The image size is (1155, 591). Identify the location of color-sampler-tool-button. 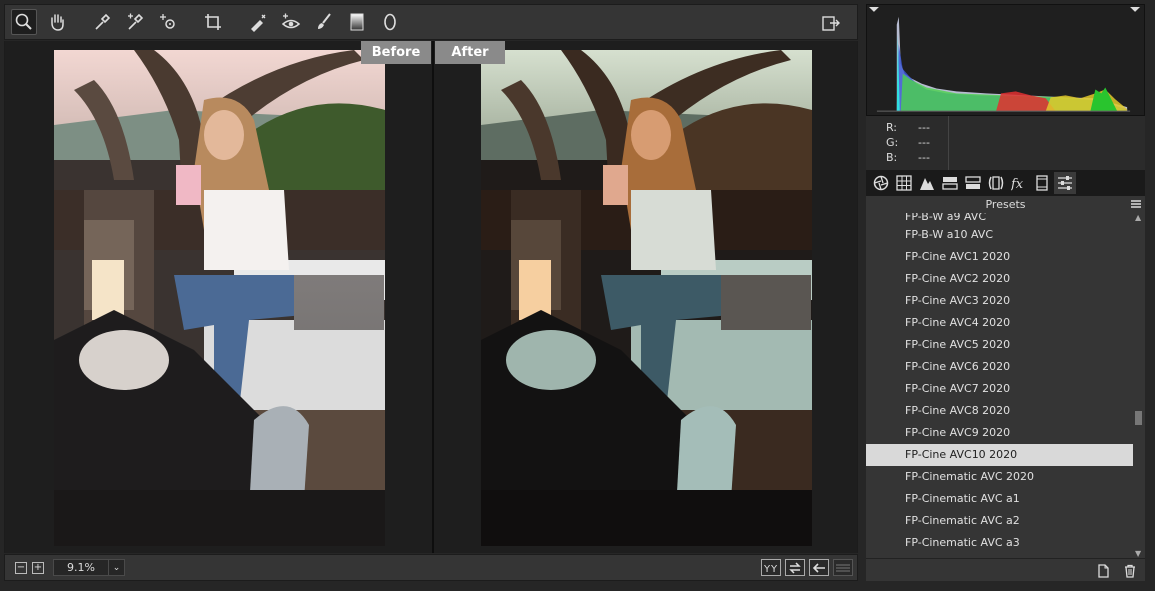
(135, 22).